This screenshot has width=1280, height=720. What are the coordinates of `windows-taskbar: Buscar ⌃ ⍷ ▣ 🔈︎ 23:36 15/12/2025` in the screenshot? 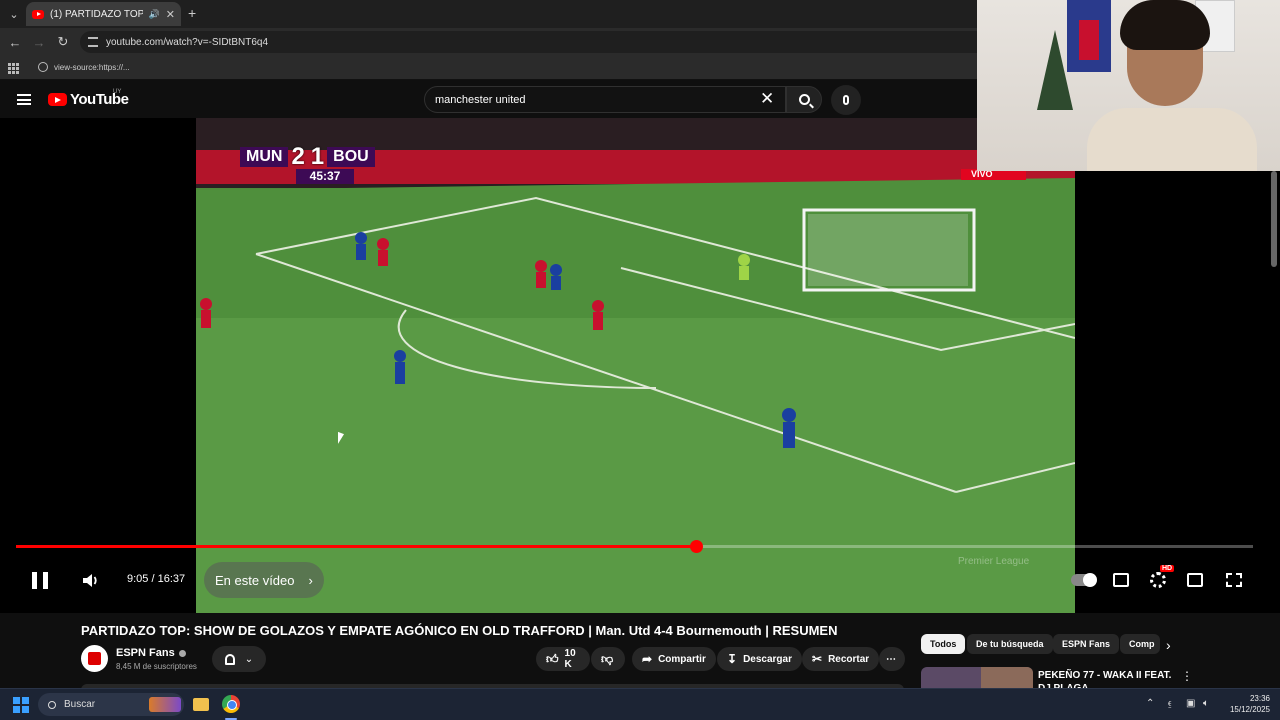 It's located at (640, 704).